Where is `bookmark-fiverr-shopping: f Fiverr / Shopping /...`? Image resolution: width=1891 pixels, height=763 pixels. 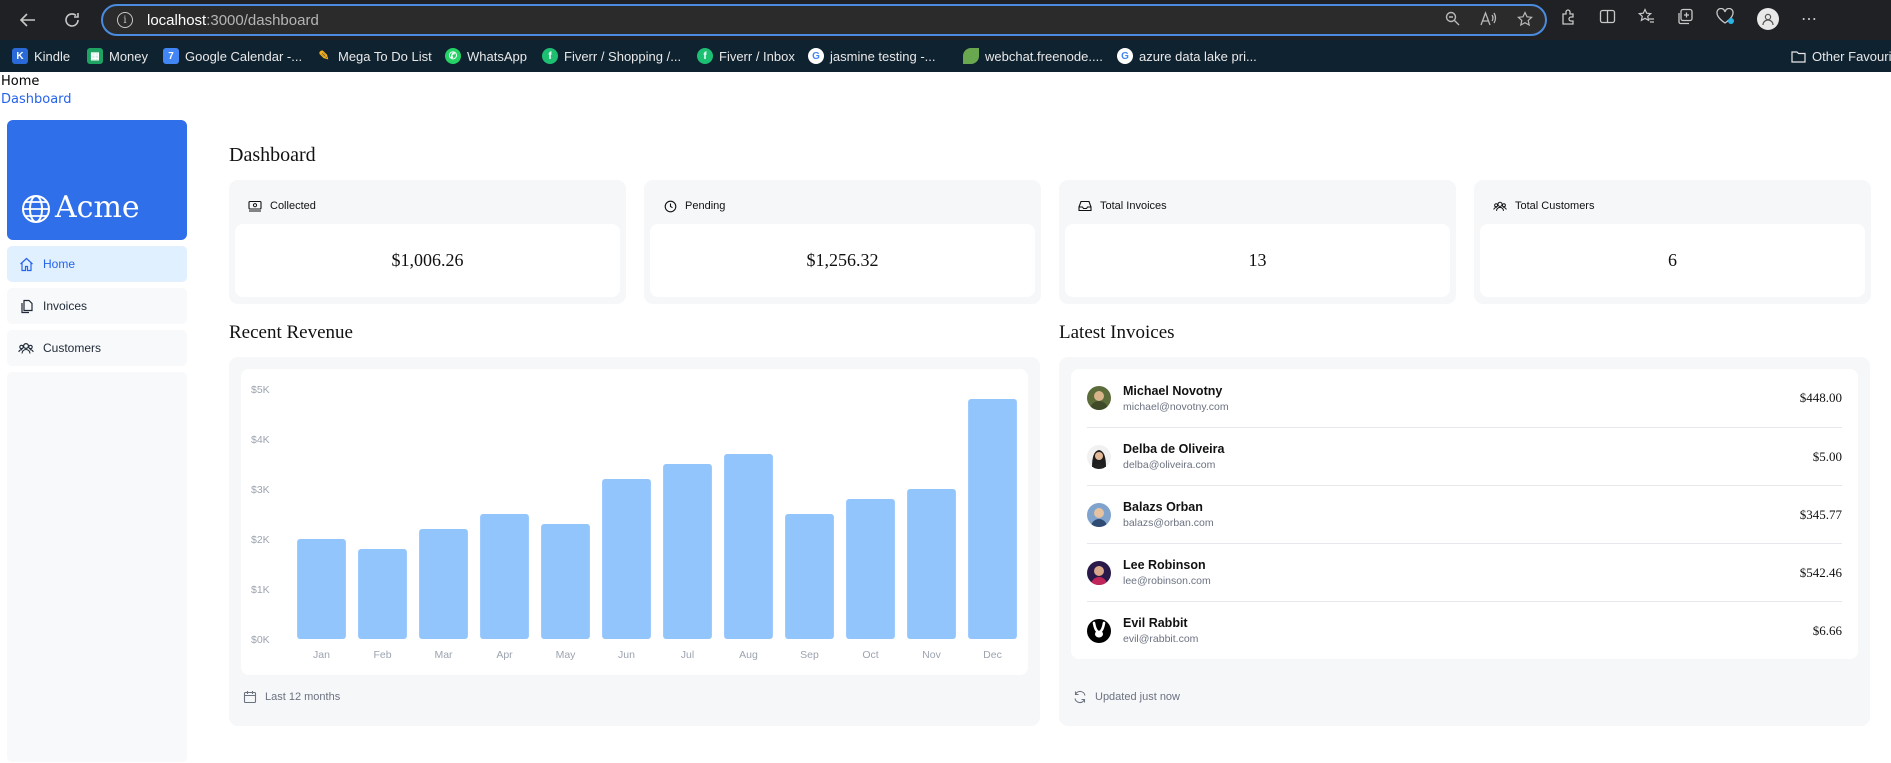 bookmark-fiverr-shopping: f Fiverr / Shopping /... is located at coordinates (611, 56).